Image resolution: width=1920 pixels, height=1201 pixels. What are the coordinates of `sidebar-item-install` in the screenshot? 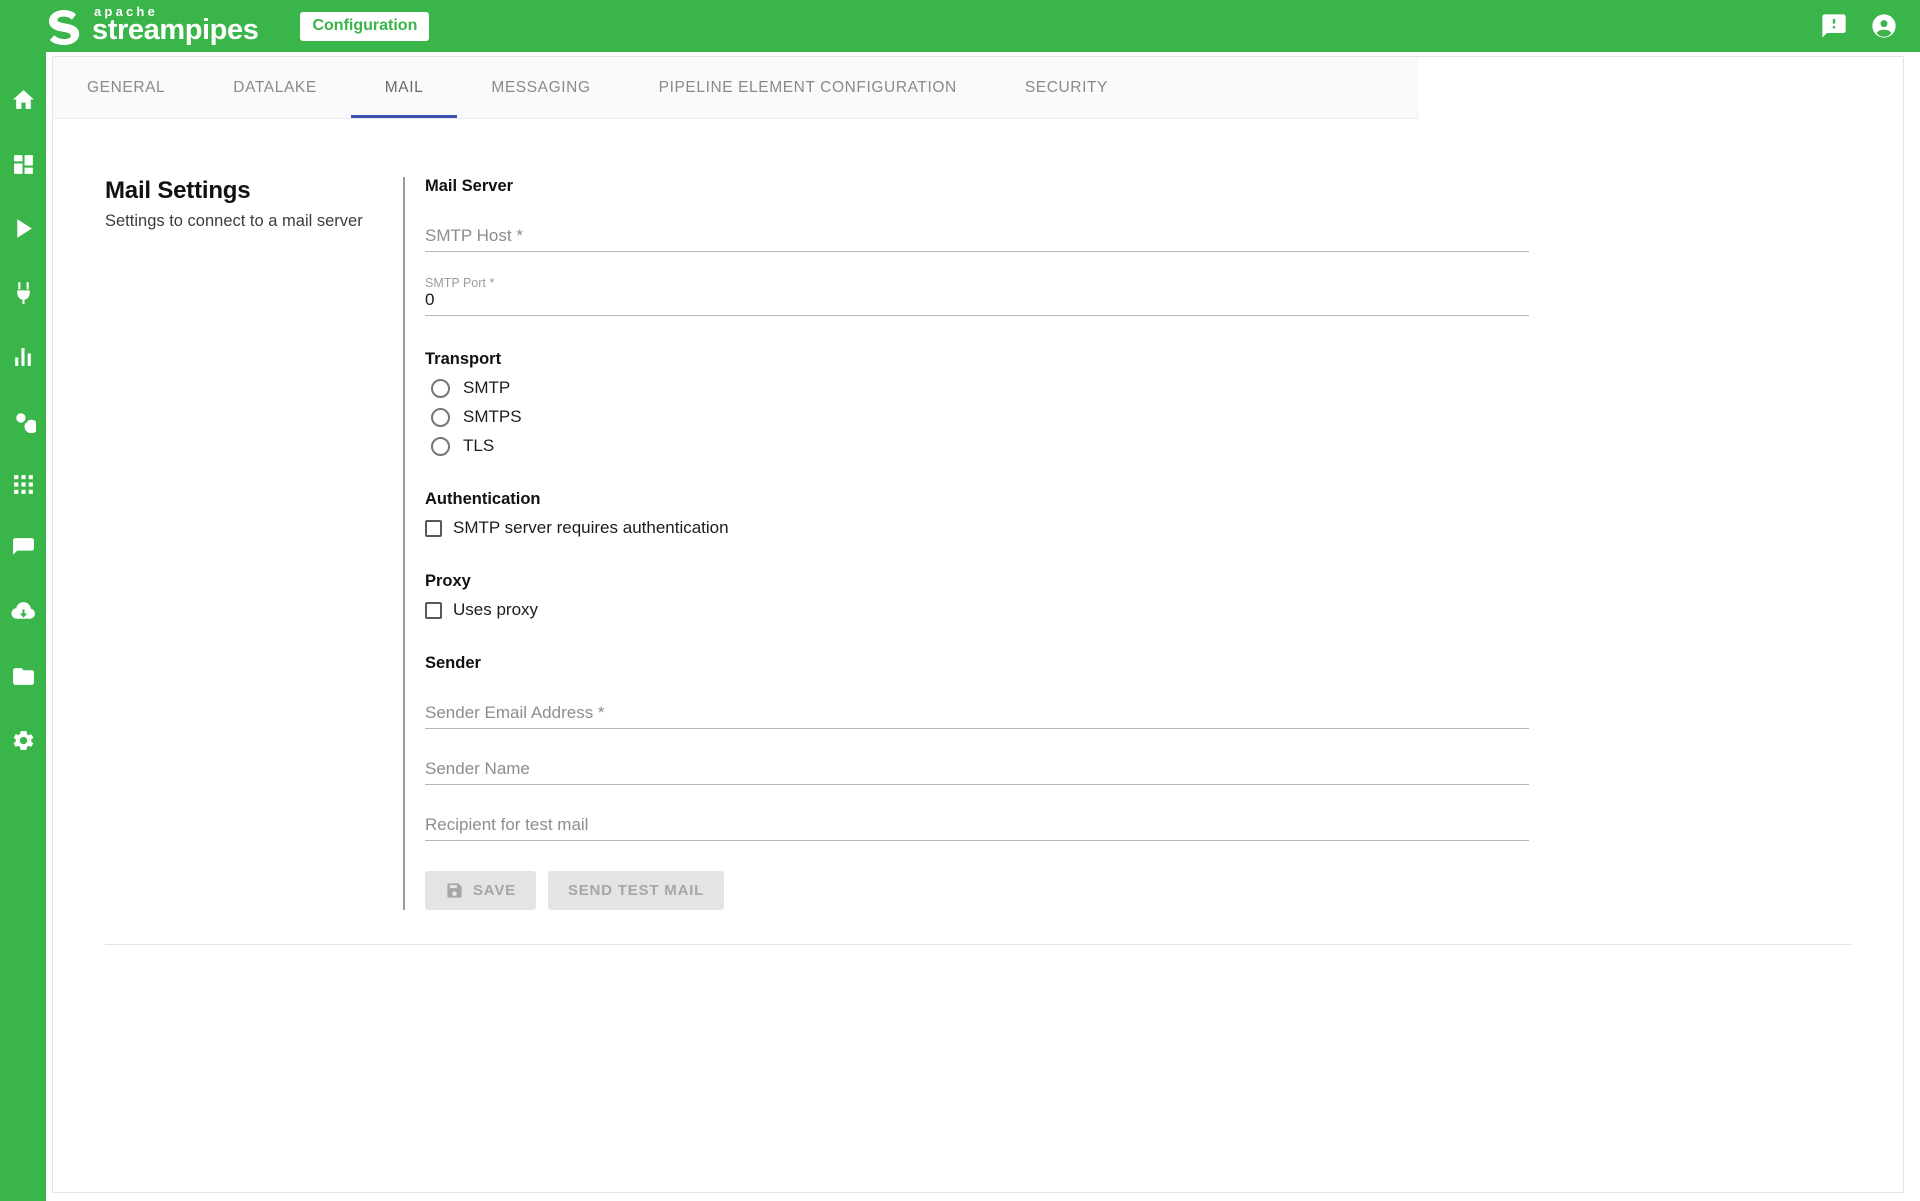 It's located at (23, 612).